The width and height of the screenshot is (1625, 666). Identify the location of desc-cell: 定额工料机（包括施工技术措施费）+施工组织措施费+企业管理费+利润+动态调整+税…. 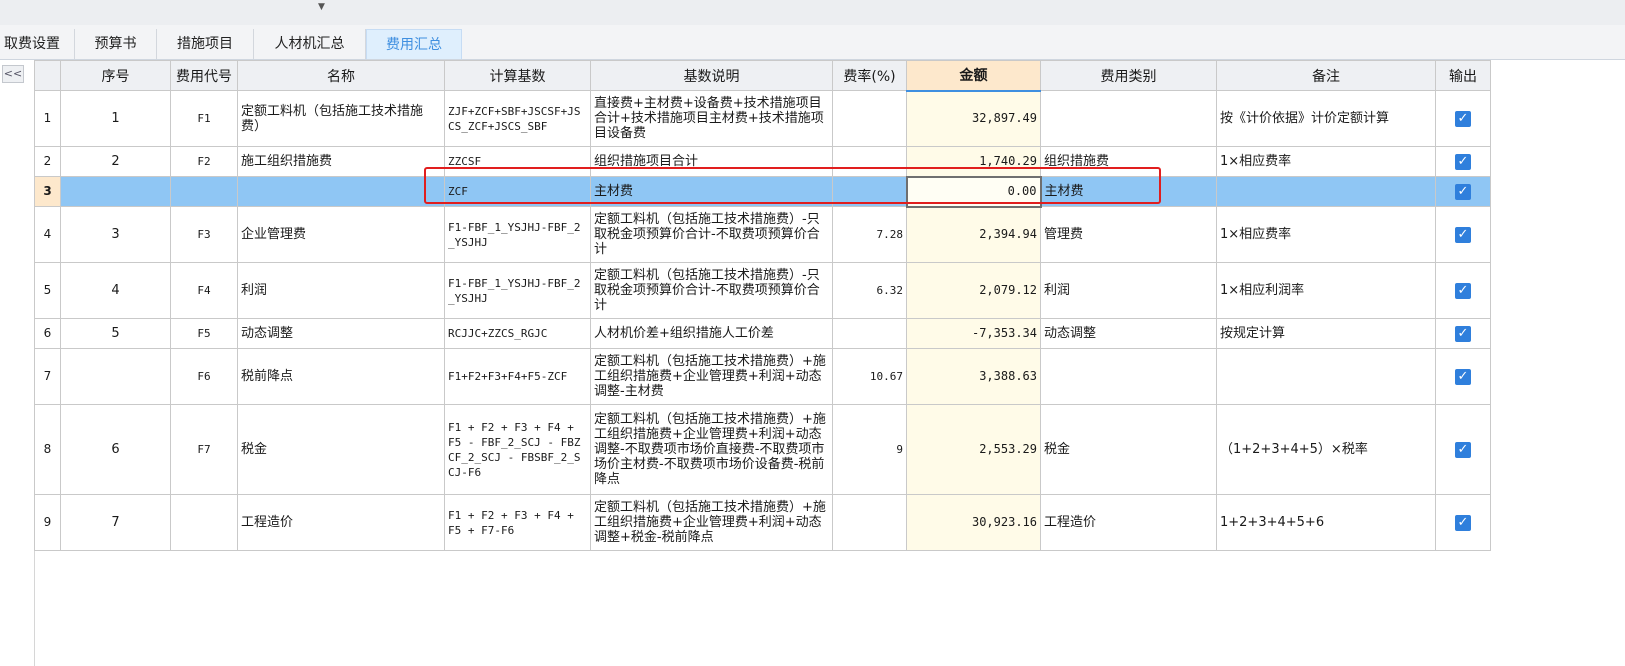
(711, 522).